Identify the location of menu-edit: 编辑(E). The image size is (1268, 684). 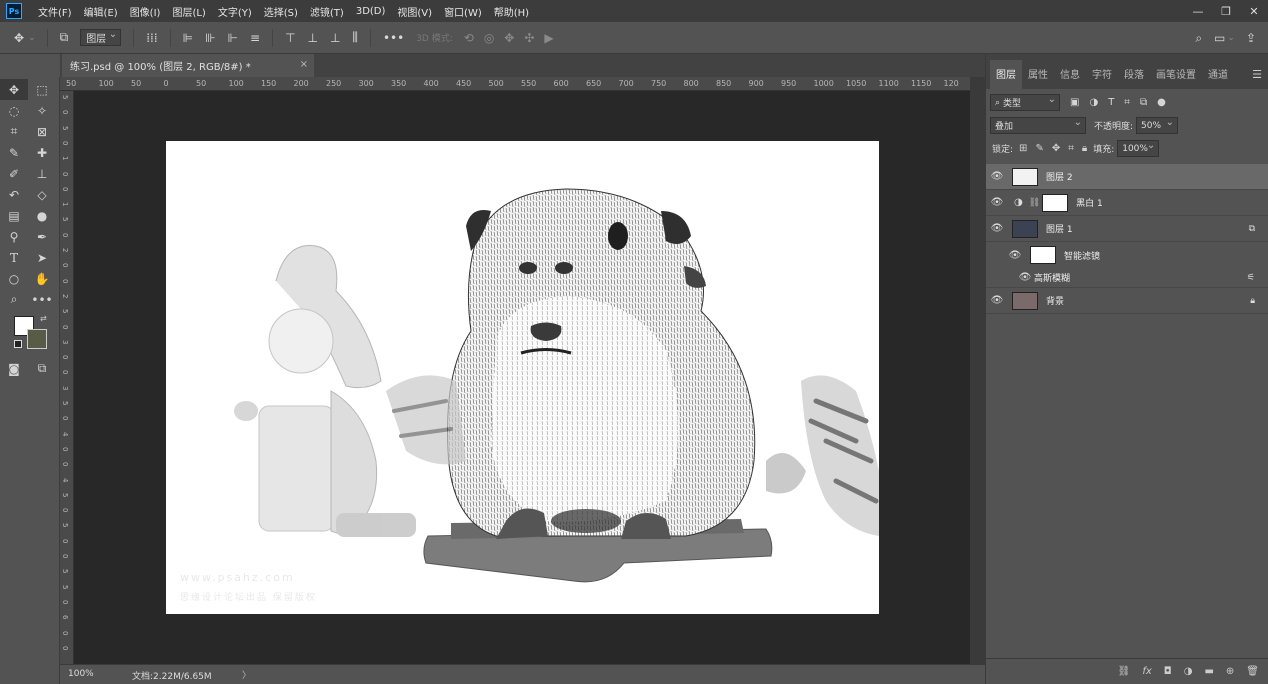
(101, 11).